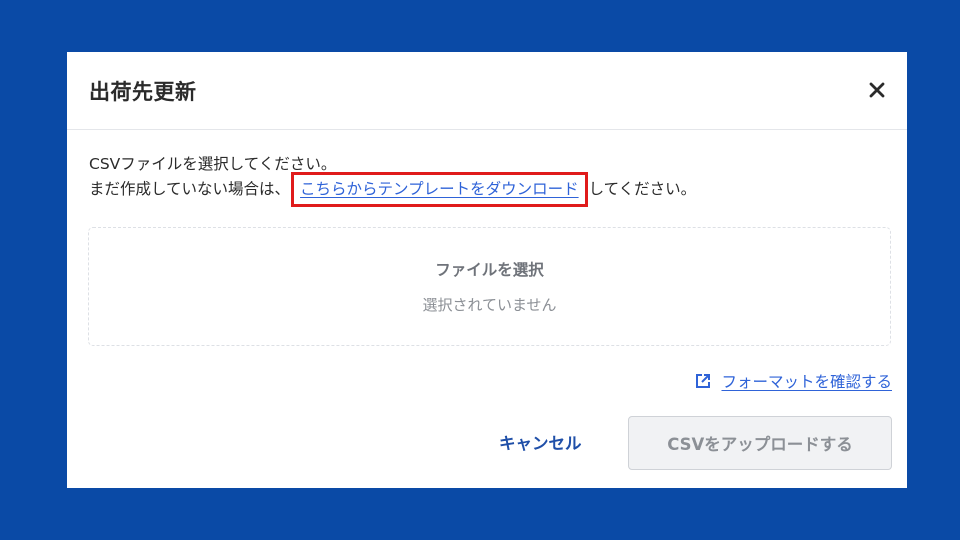 Image resolution: width=960 pixels, height=540 pixels. I want to click on file-select-status: 選択されていません, so click(489, 305).